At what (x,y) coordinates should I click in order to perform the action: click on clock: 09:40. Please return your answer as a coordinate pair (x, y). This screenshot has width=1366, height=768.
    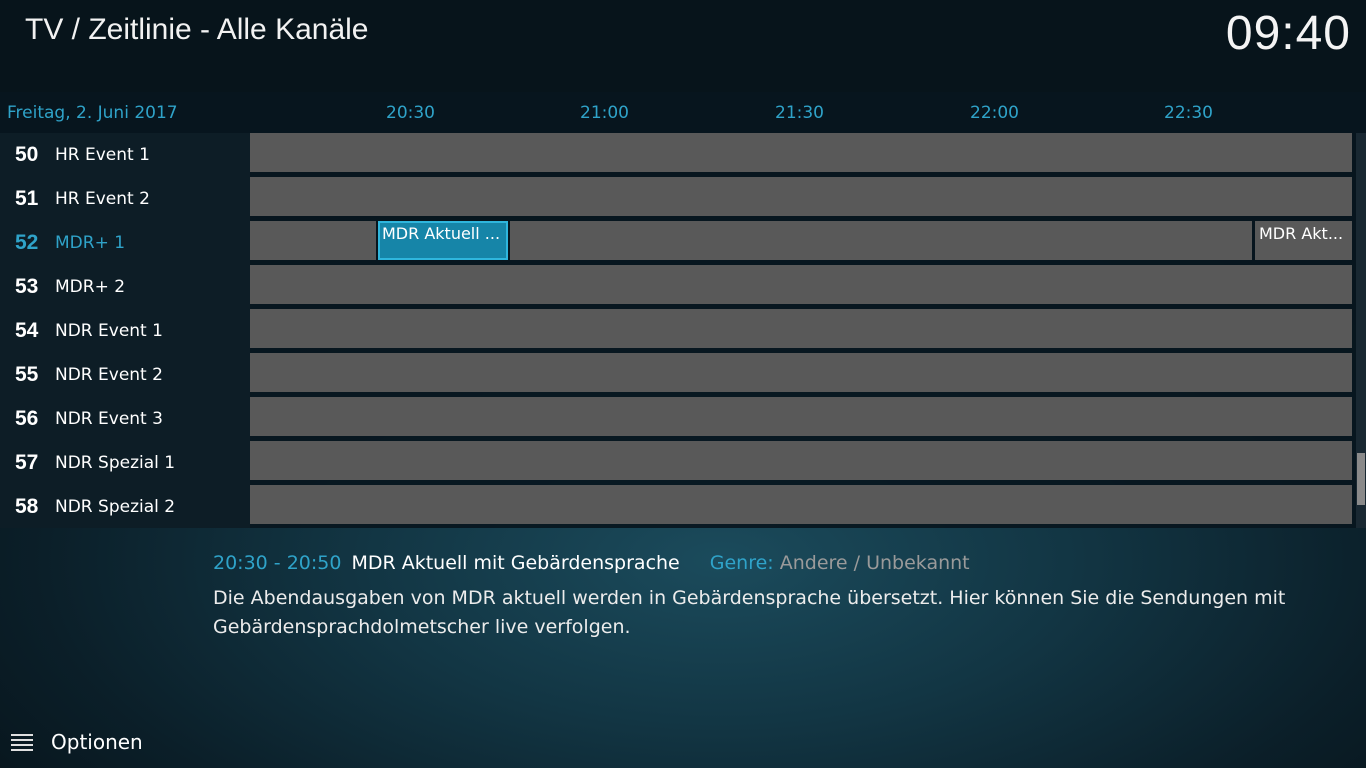
    Looking at the image, I should click on (1288, 33).